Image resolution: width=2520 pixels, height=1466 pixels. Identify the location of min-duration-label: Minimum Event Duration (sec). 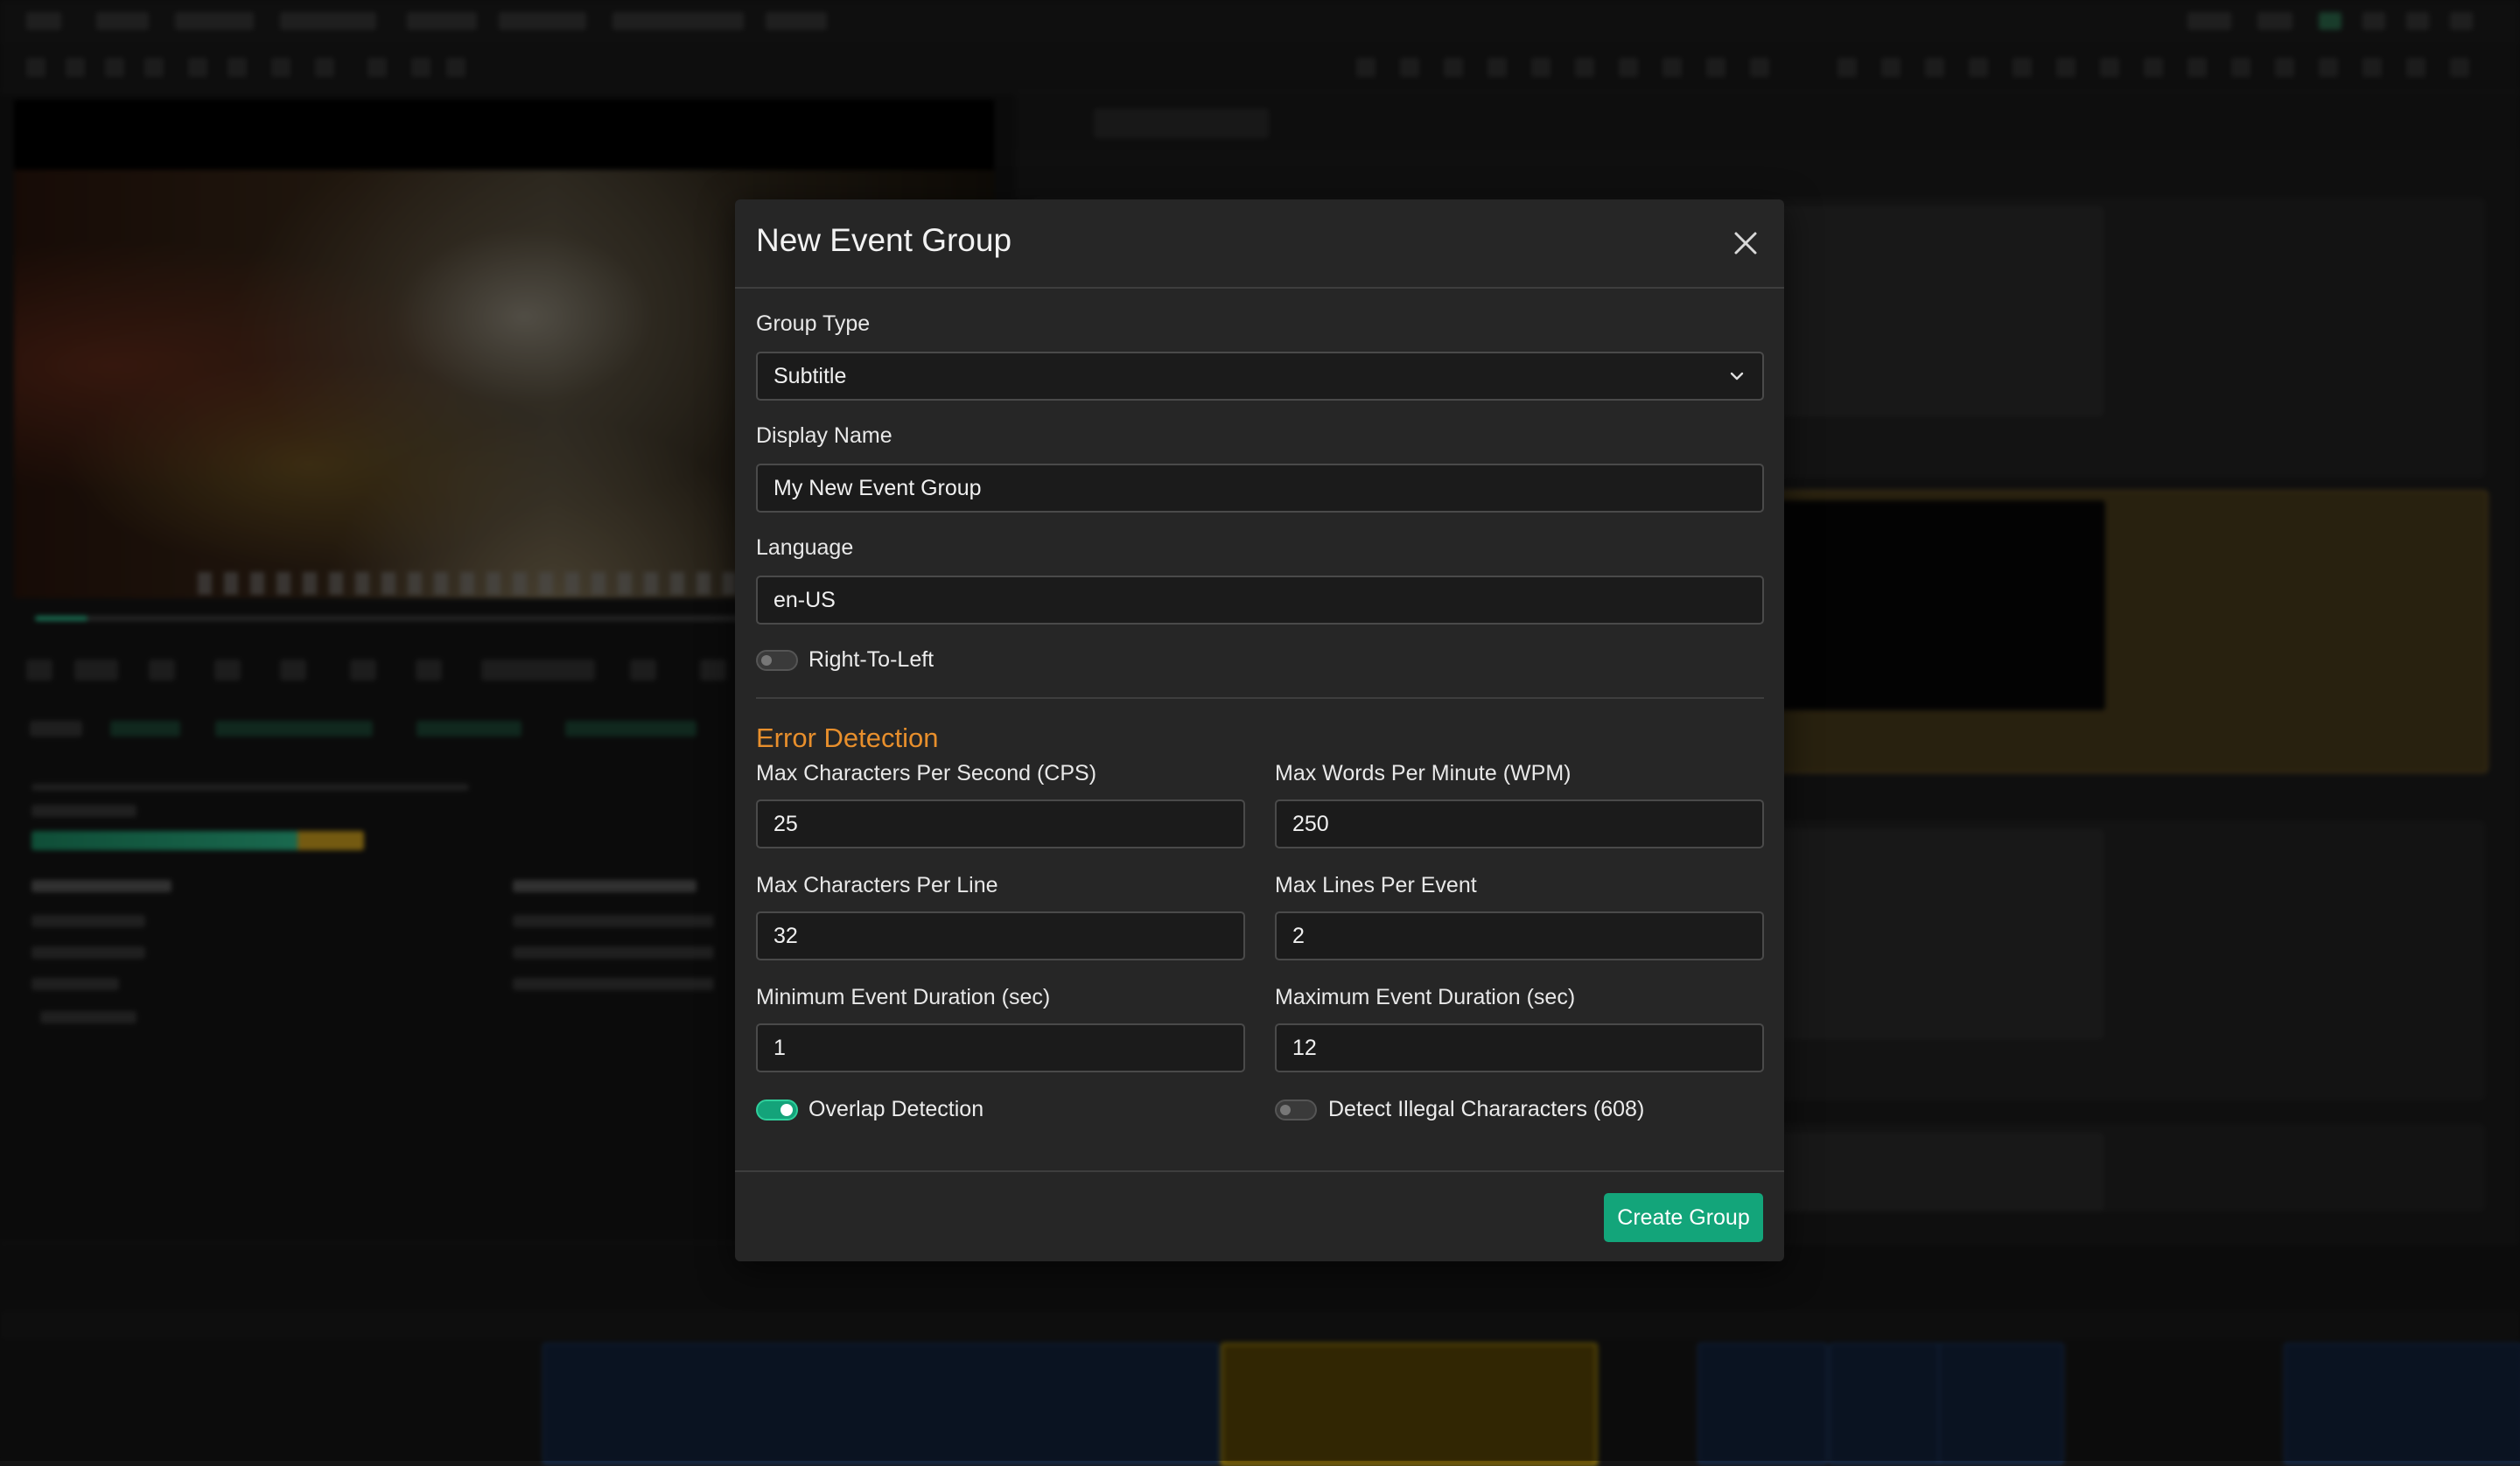
(903, 997).